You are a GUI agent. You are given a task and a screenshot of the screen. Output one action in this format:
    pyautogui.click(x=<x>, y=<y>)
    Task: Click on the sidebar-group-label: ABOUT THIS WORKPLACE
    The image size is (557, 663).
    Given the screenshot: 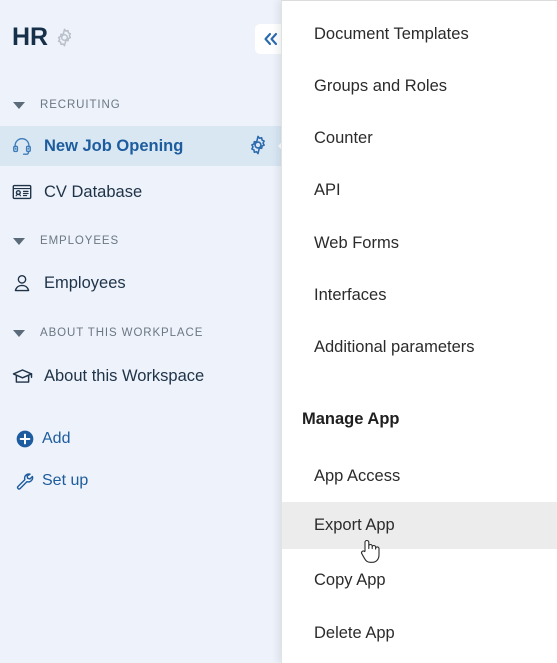 What is the action you would take?
    pyautogui.click(x=122, y=333)
    